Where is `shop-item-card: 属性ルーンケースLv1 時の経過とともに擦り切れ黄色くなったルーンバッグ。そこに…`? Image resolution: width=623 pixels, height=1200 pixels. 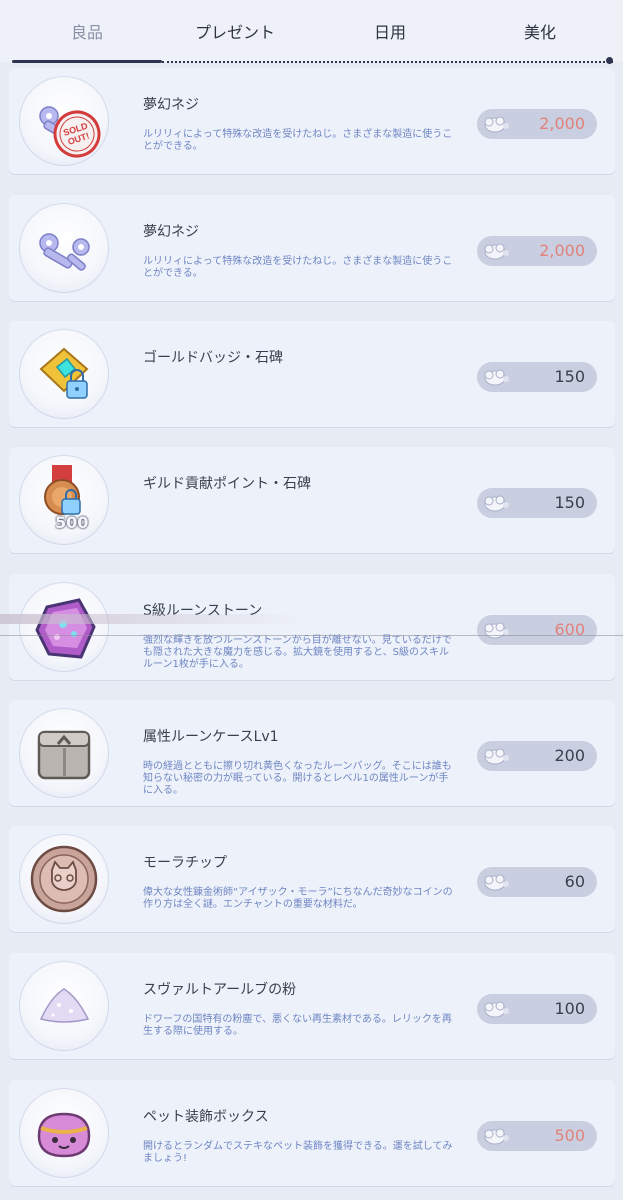 shop-item-card: 属性ルーンケースLv1 時の経過とともに擦り切れ黄色くなったルーンバッグ。そこに… is located at coordinates (312, 753).